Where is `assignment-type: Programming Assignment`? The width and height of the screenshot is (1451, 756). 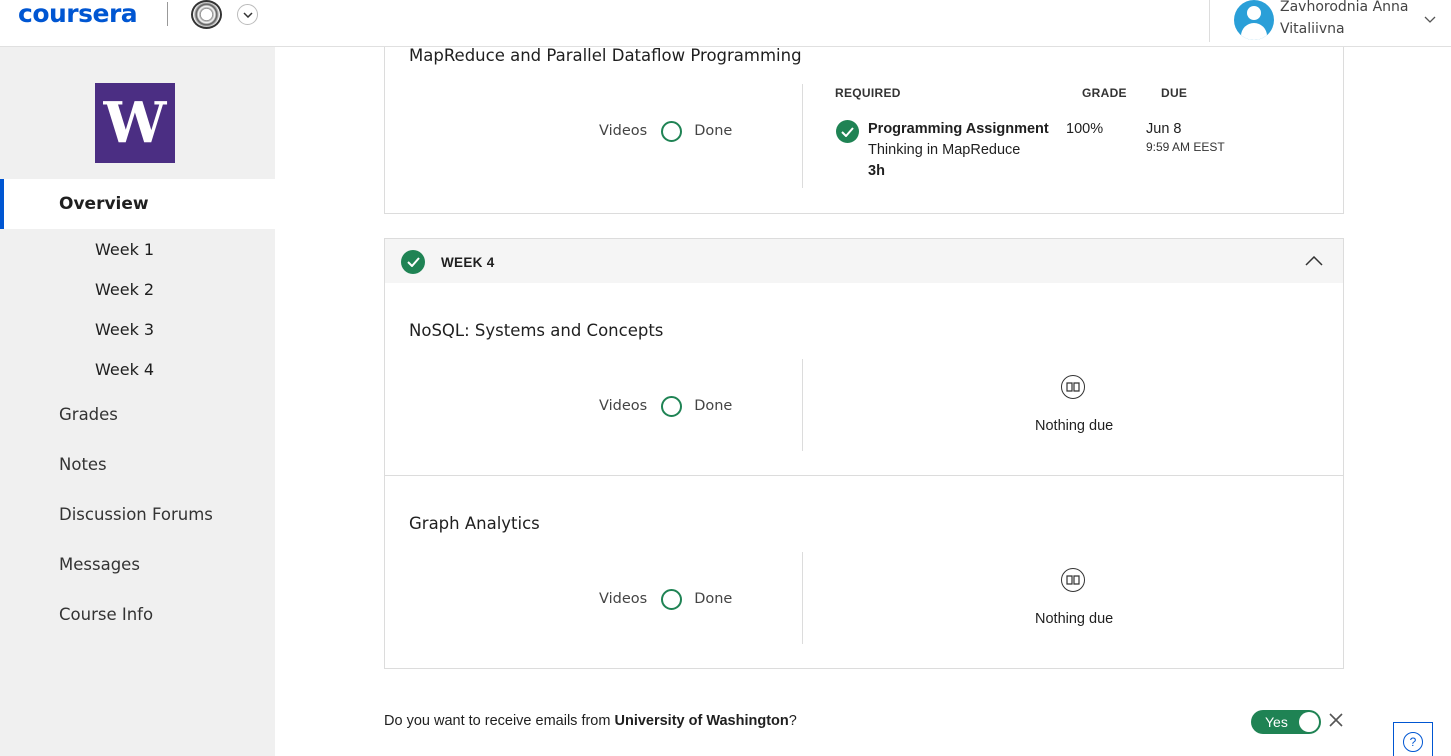
assignment-type: Programming Assignment is located at coordinates (958, 129).